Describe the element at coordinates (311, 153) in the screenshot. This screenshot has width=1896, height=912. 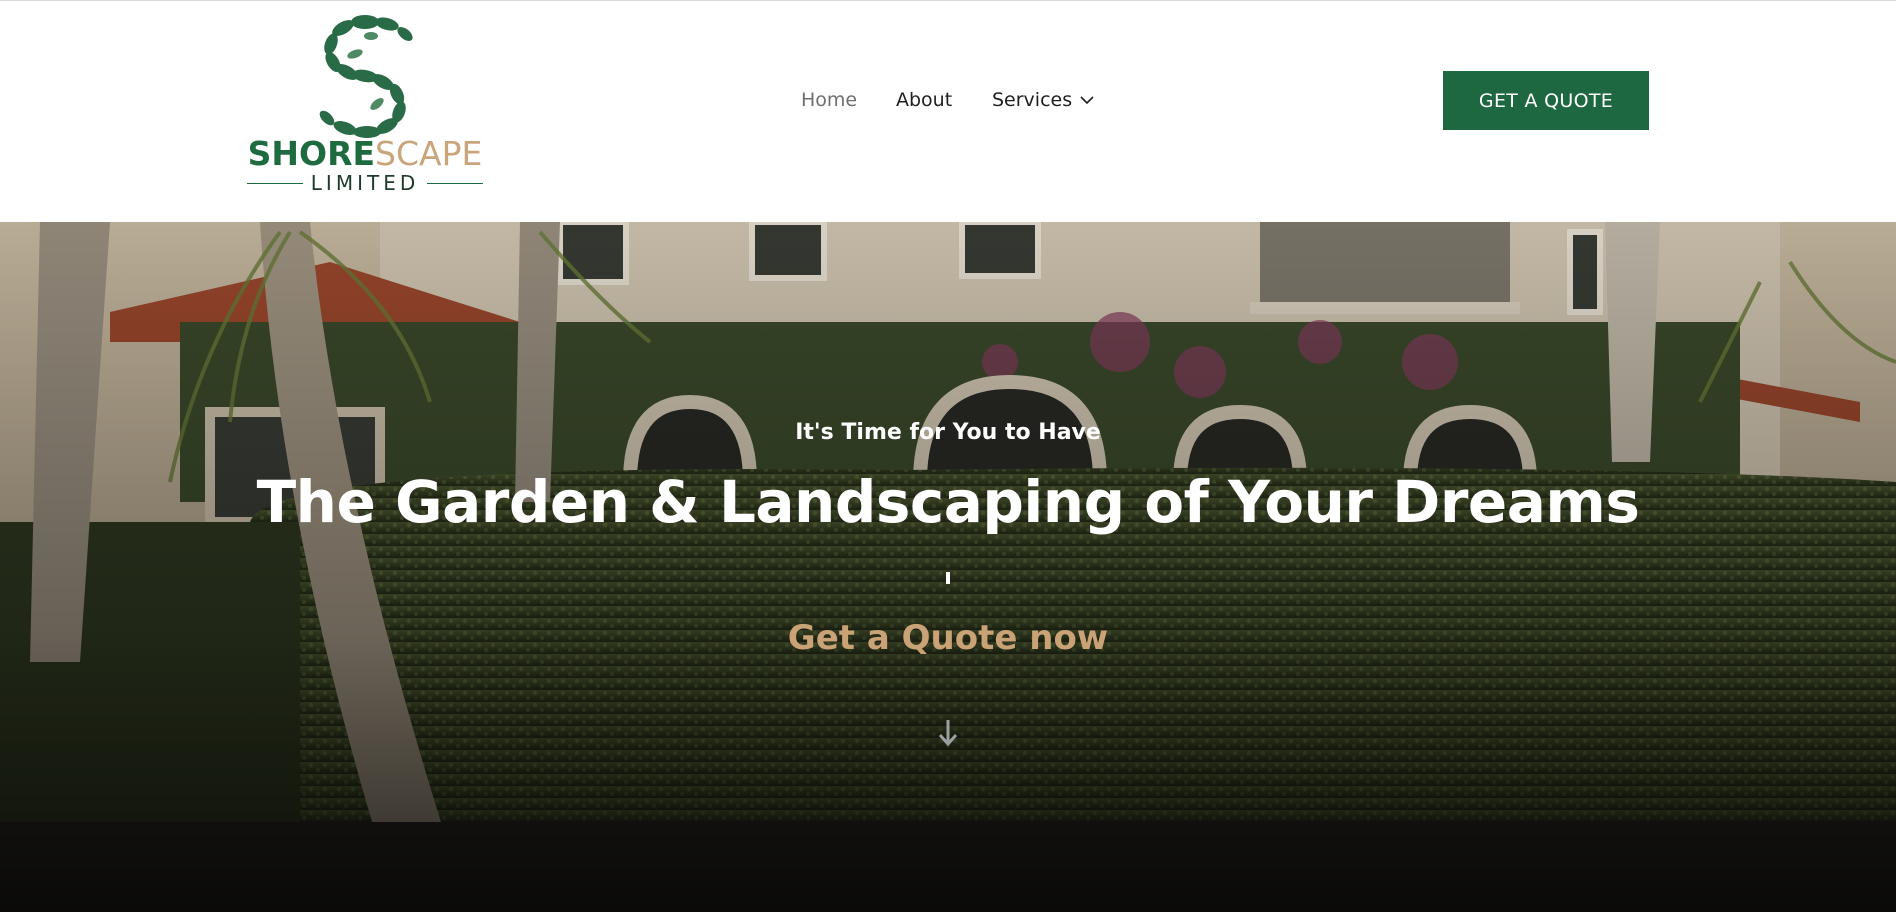
I see `logo-word-shore: SHORE` at that location.